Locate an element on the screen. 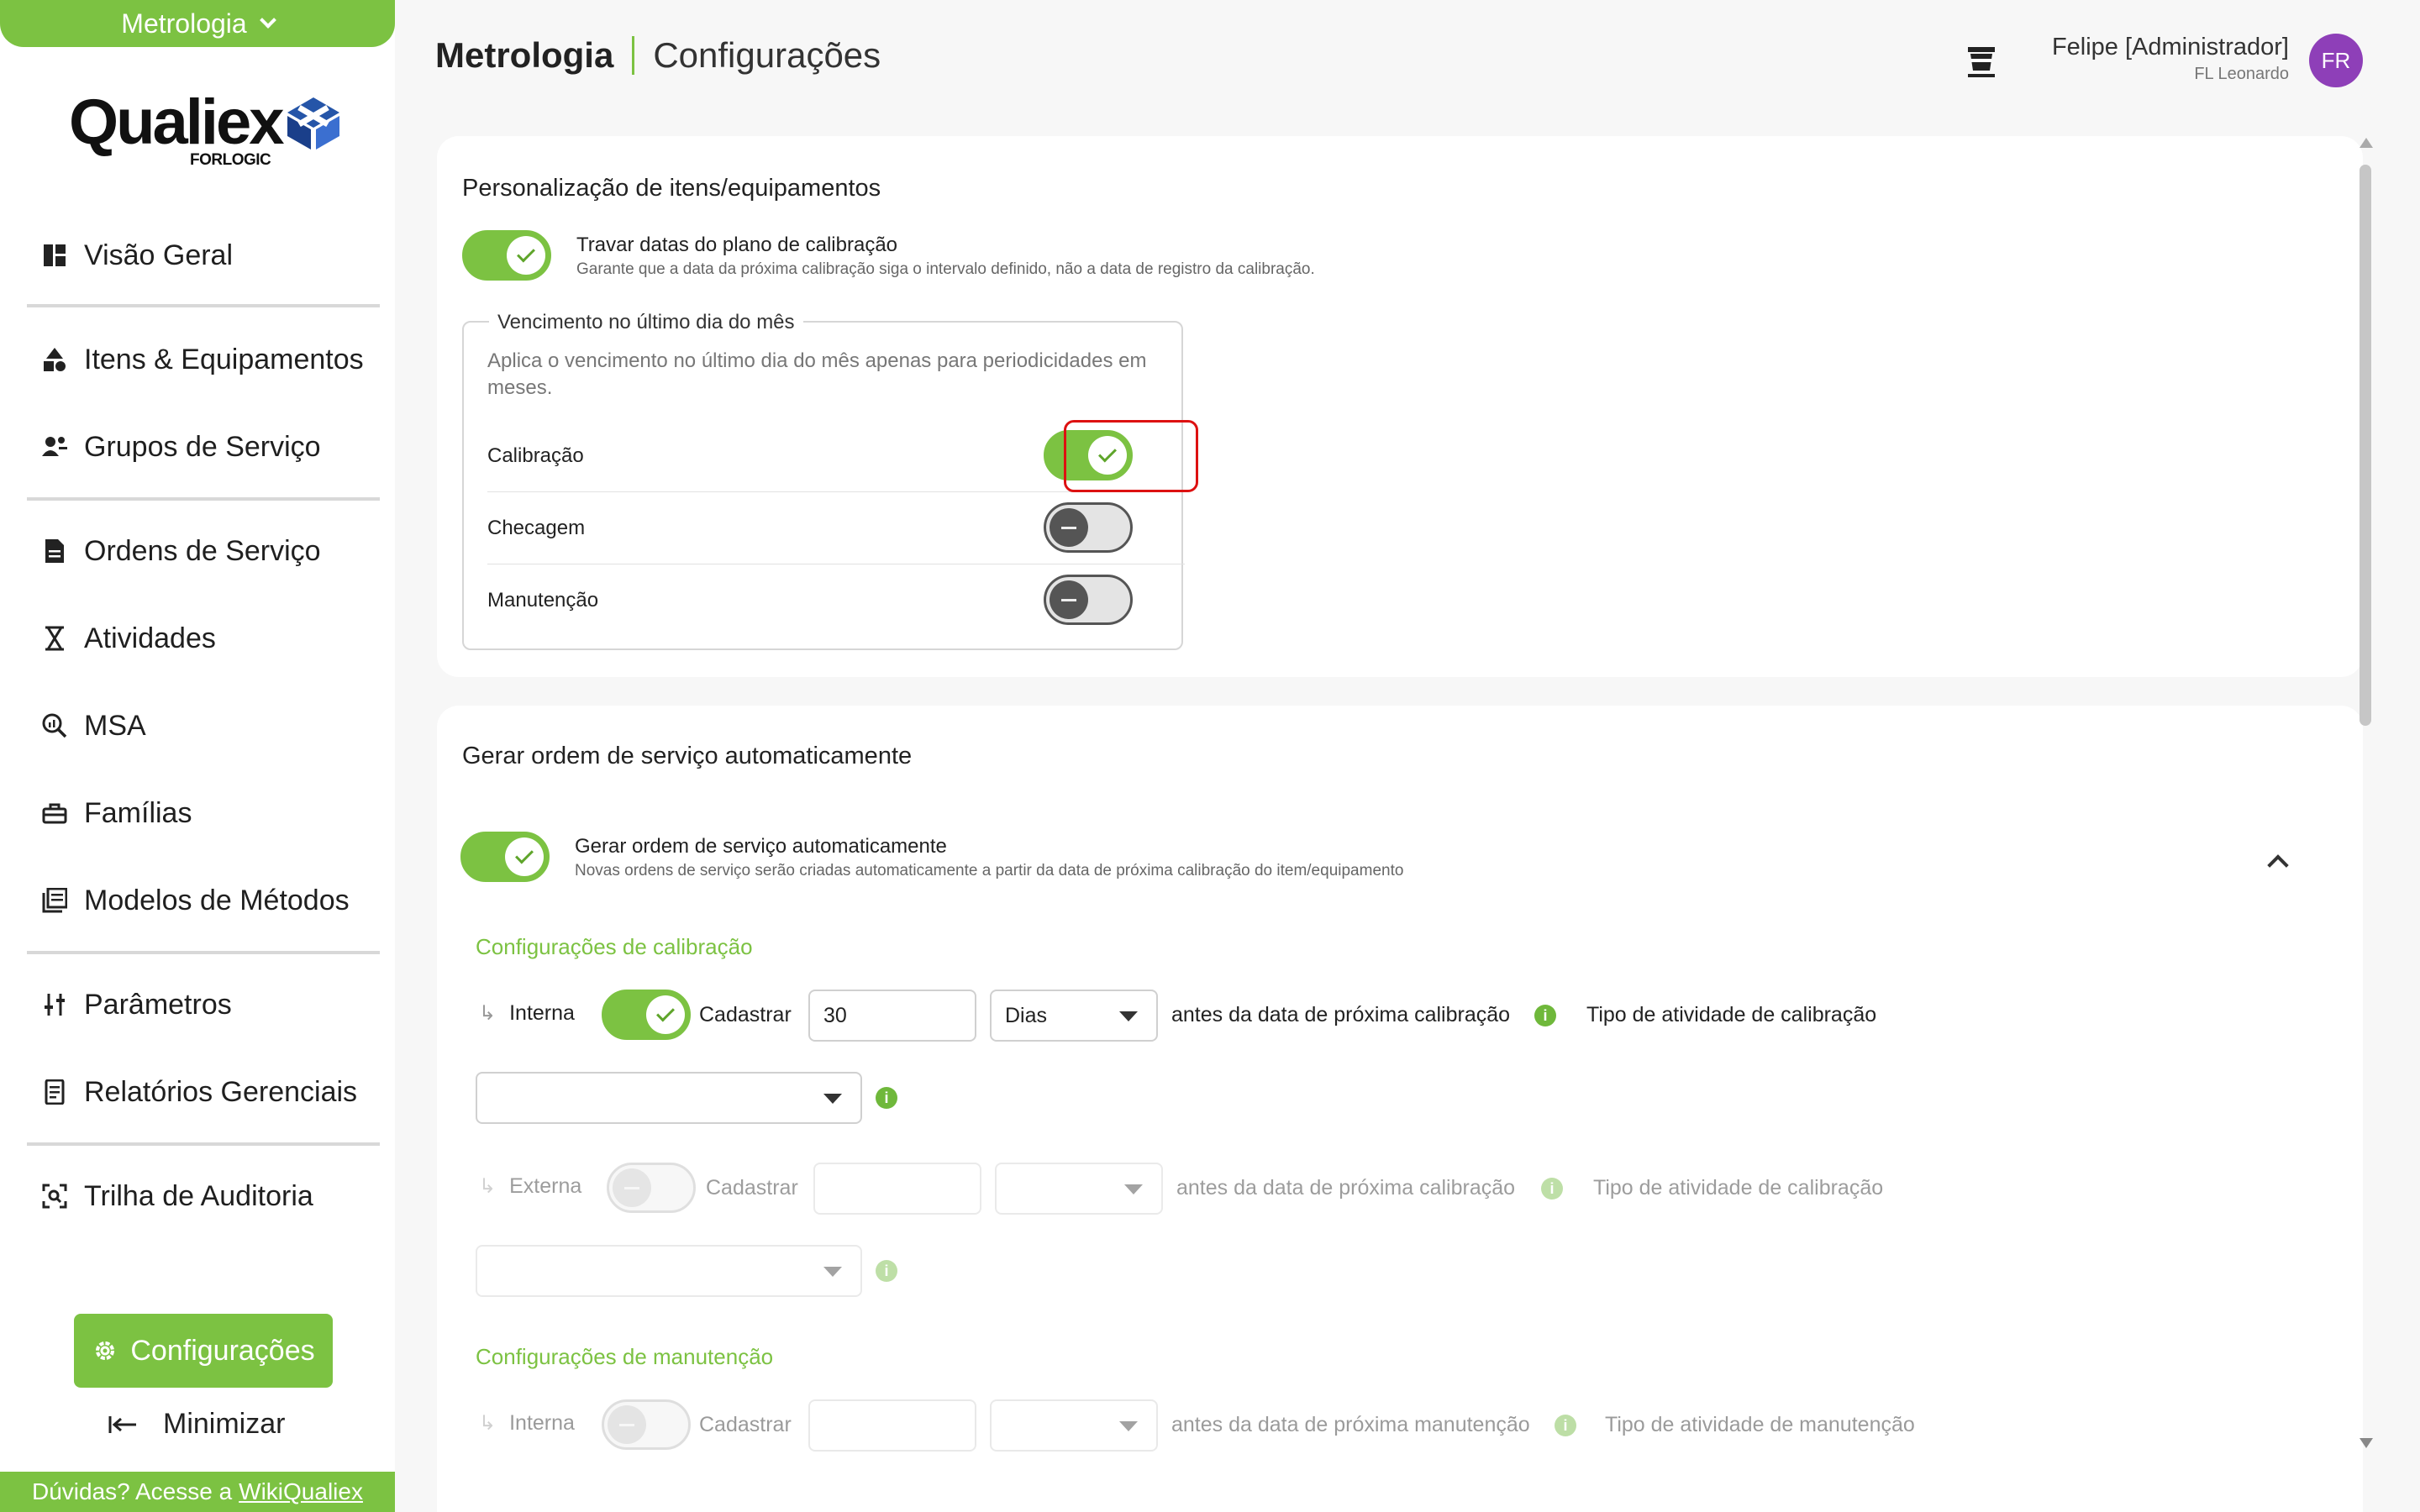 This screenshot has height=1512, width=2420. internal-unit-select: Dias is located at coordinates (1074, 1016).